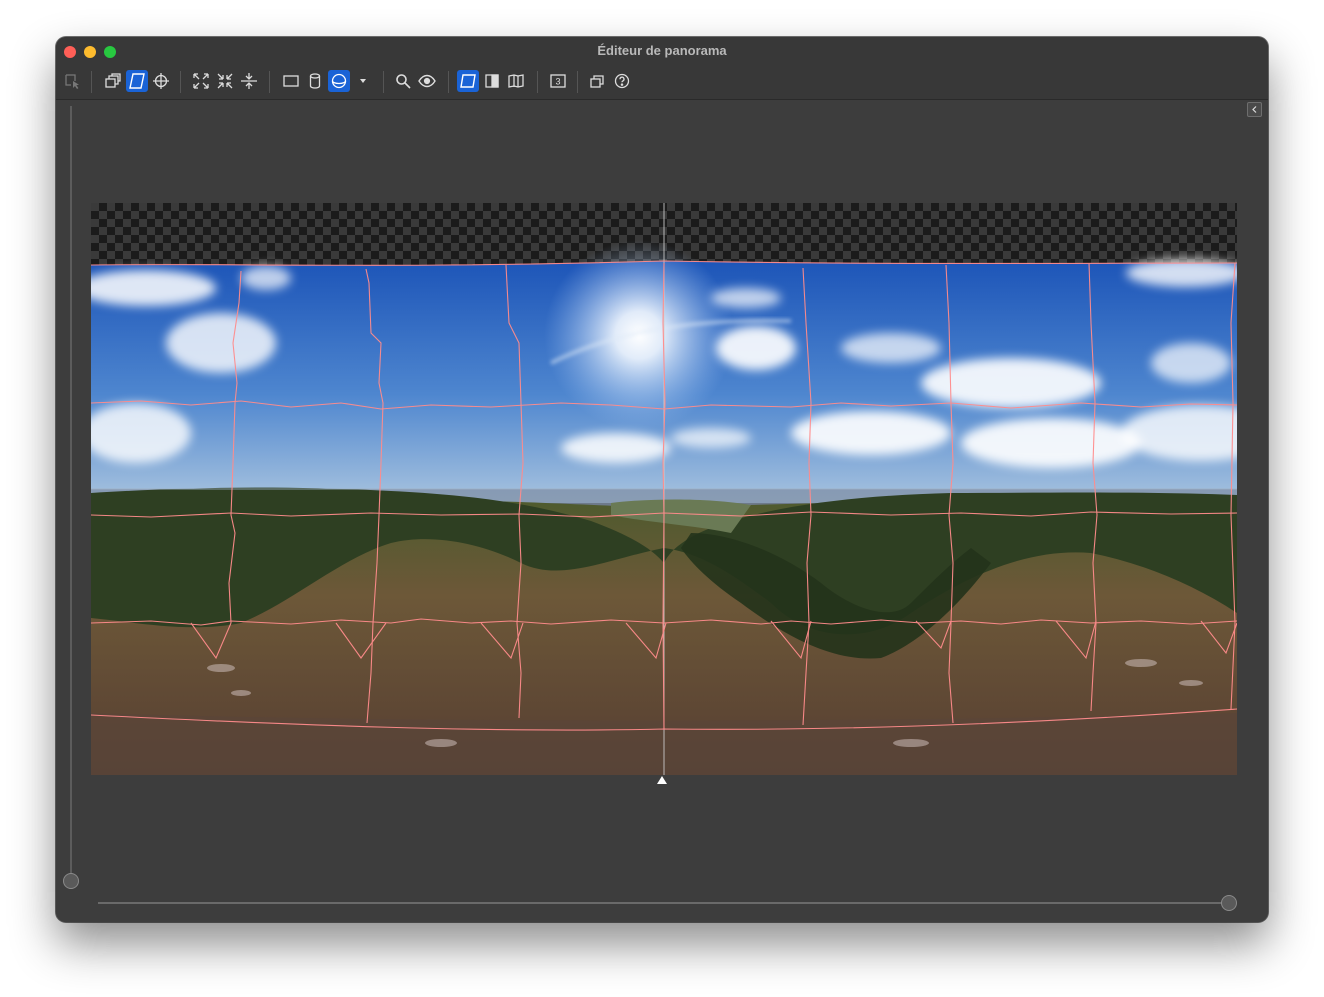 The image size is (1324, 997). I want to click on view-mode-outline-button, so click(468, 81).